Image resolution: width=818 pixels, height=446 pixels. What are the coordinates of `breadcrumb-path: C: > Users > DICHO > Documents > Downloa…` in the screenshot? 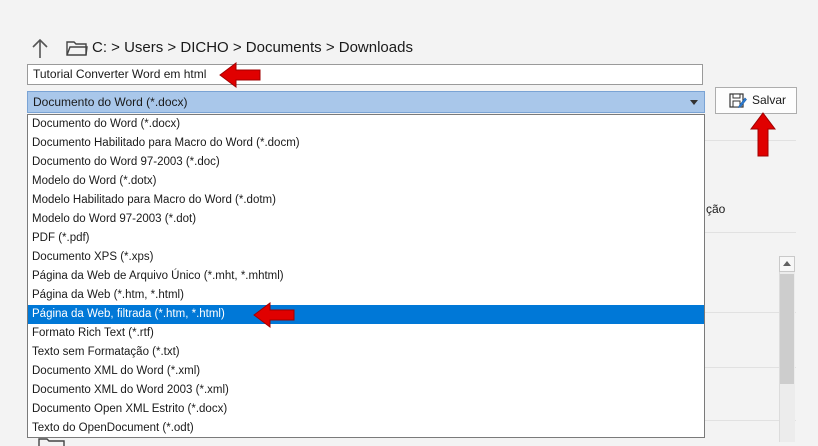 It's located at (252, 47).